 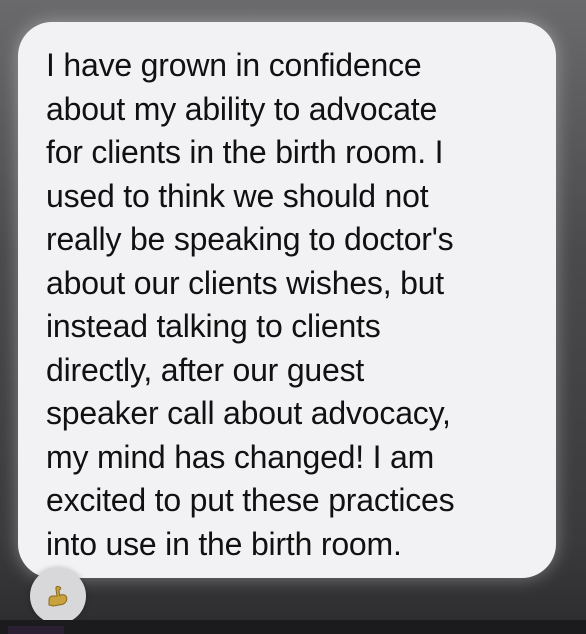 What do you see at coordinates (213, 326) in the screenshot?
I see `message-line: instead talking to clients` at bounding box center [213, 326].